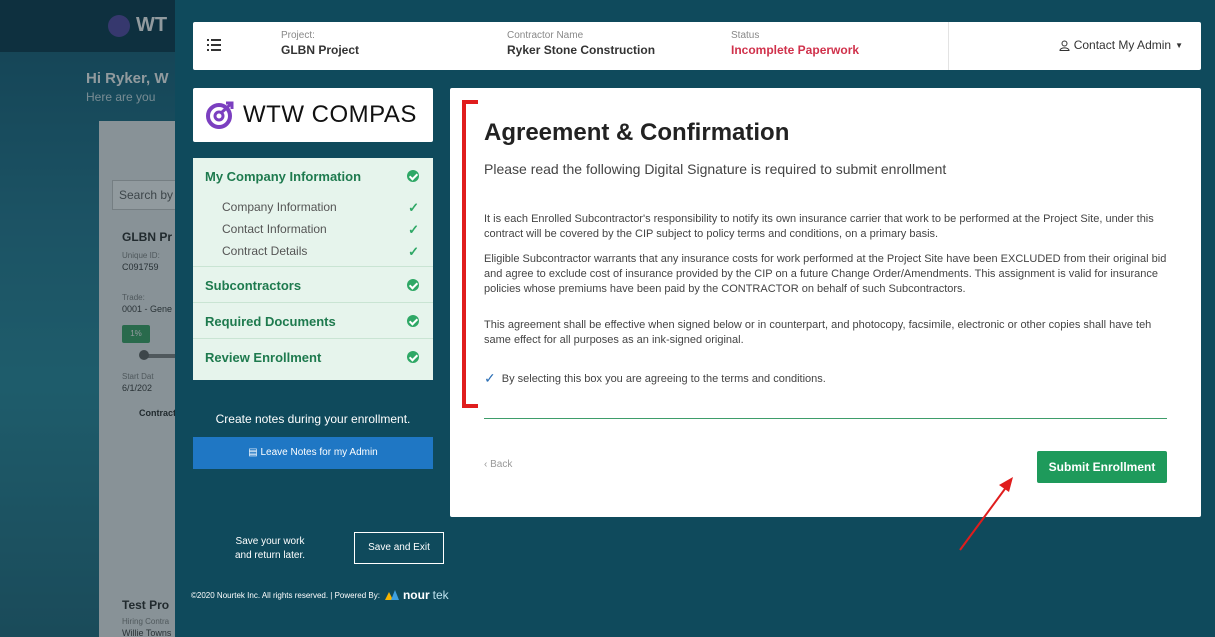 Image resolution: width=1215 pixels, height=637 pixels. What do you see at coordinates (274, 229) in the screenshot?
I see `substep-label: Contact Information` at bounding box center [274, 229].